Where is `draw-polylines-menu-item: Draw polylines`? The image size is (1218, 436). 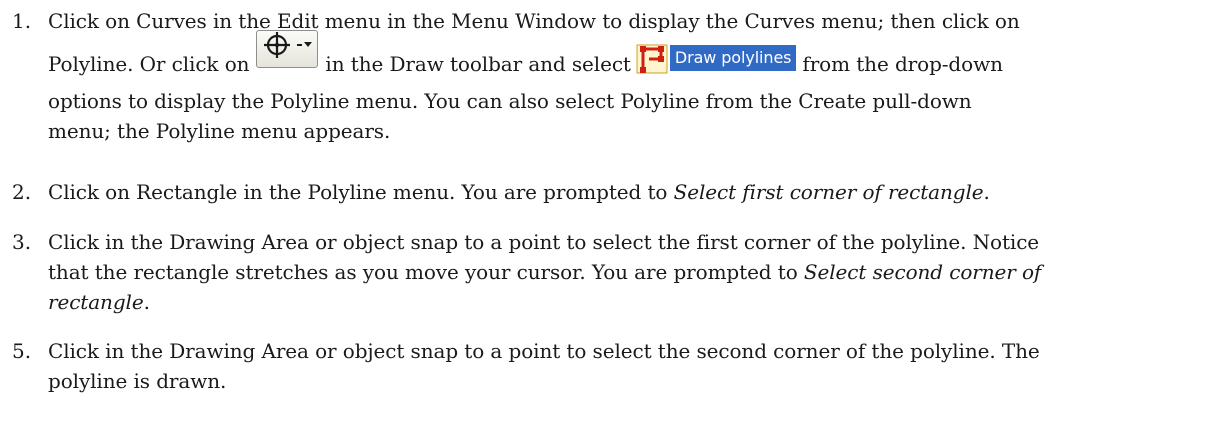
draw-polylines-menu-item: Draw polylines is located at coordinates (716, 58).